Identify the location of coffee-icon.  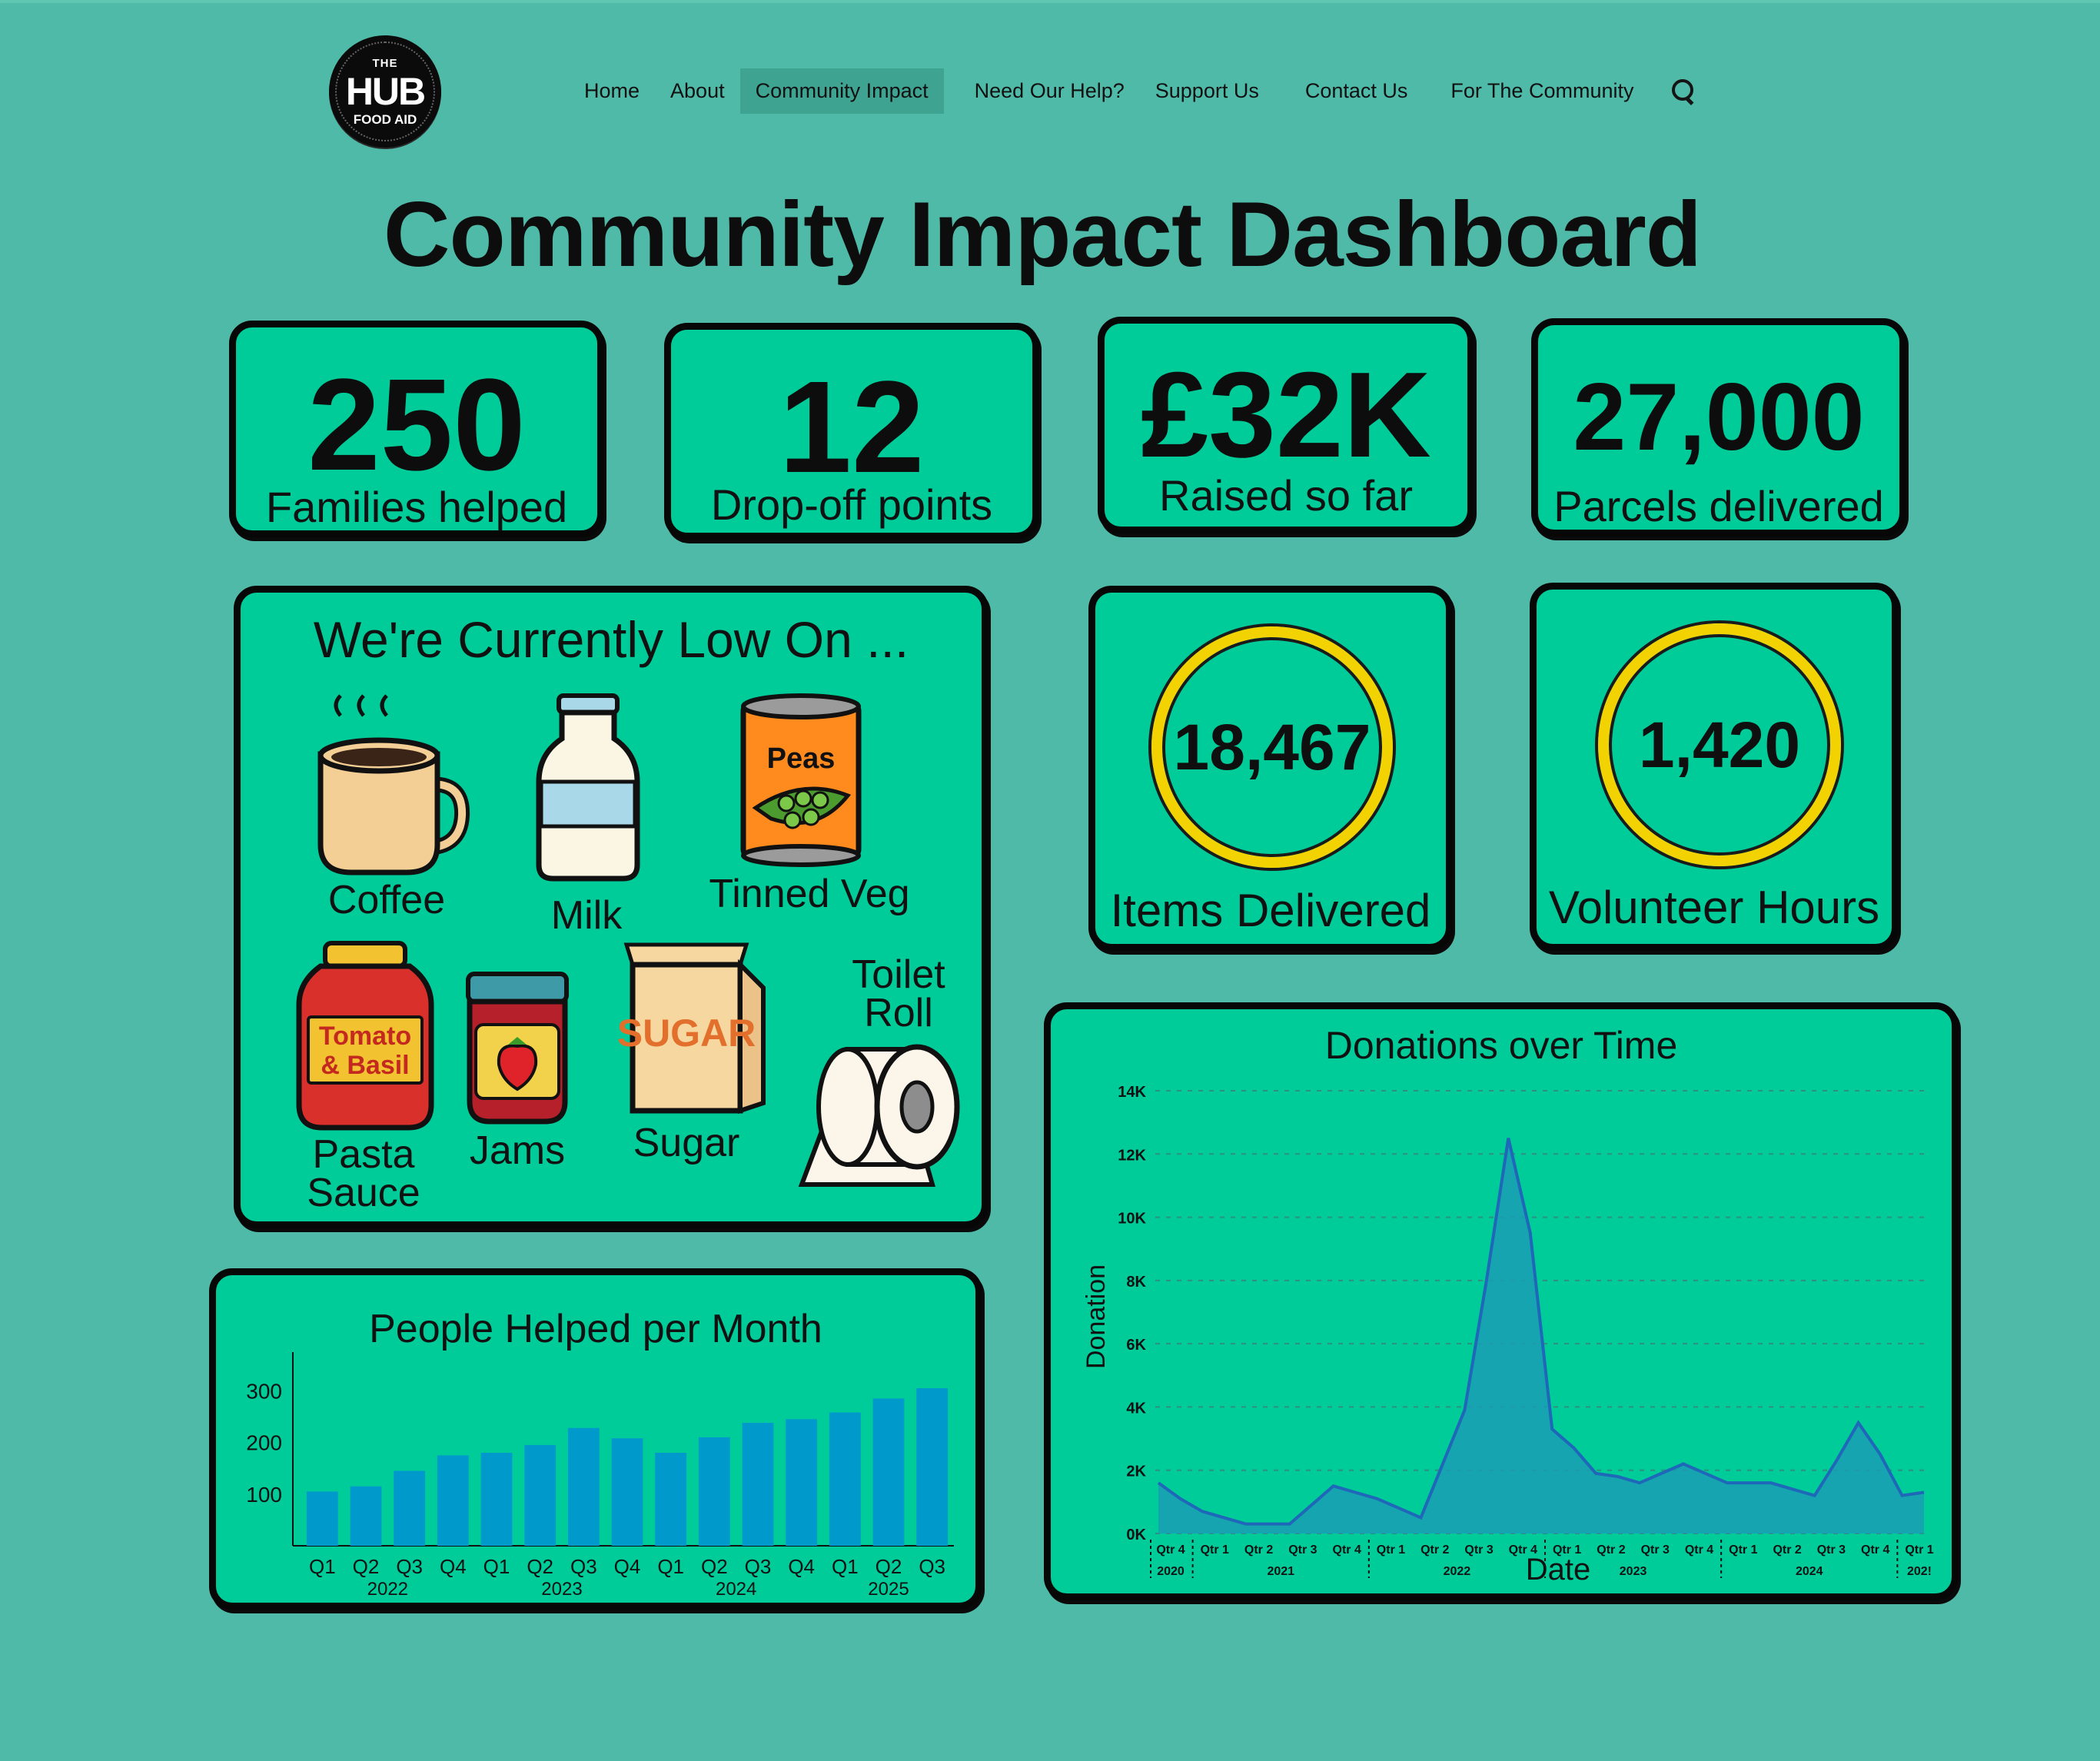
(393, 785).